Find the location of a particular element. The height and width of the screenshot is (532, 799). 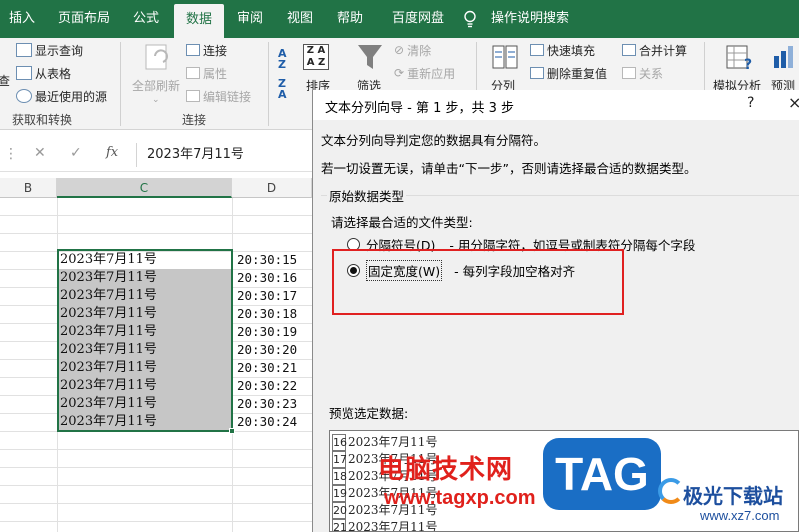

lightbulb-icon is located at coordinates (470, 19).